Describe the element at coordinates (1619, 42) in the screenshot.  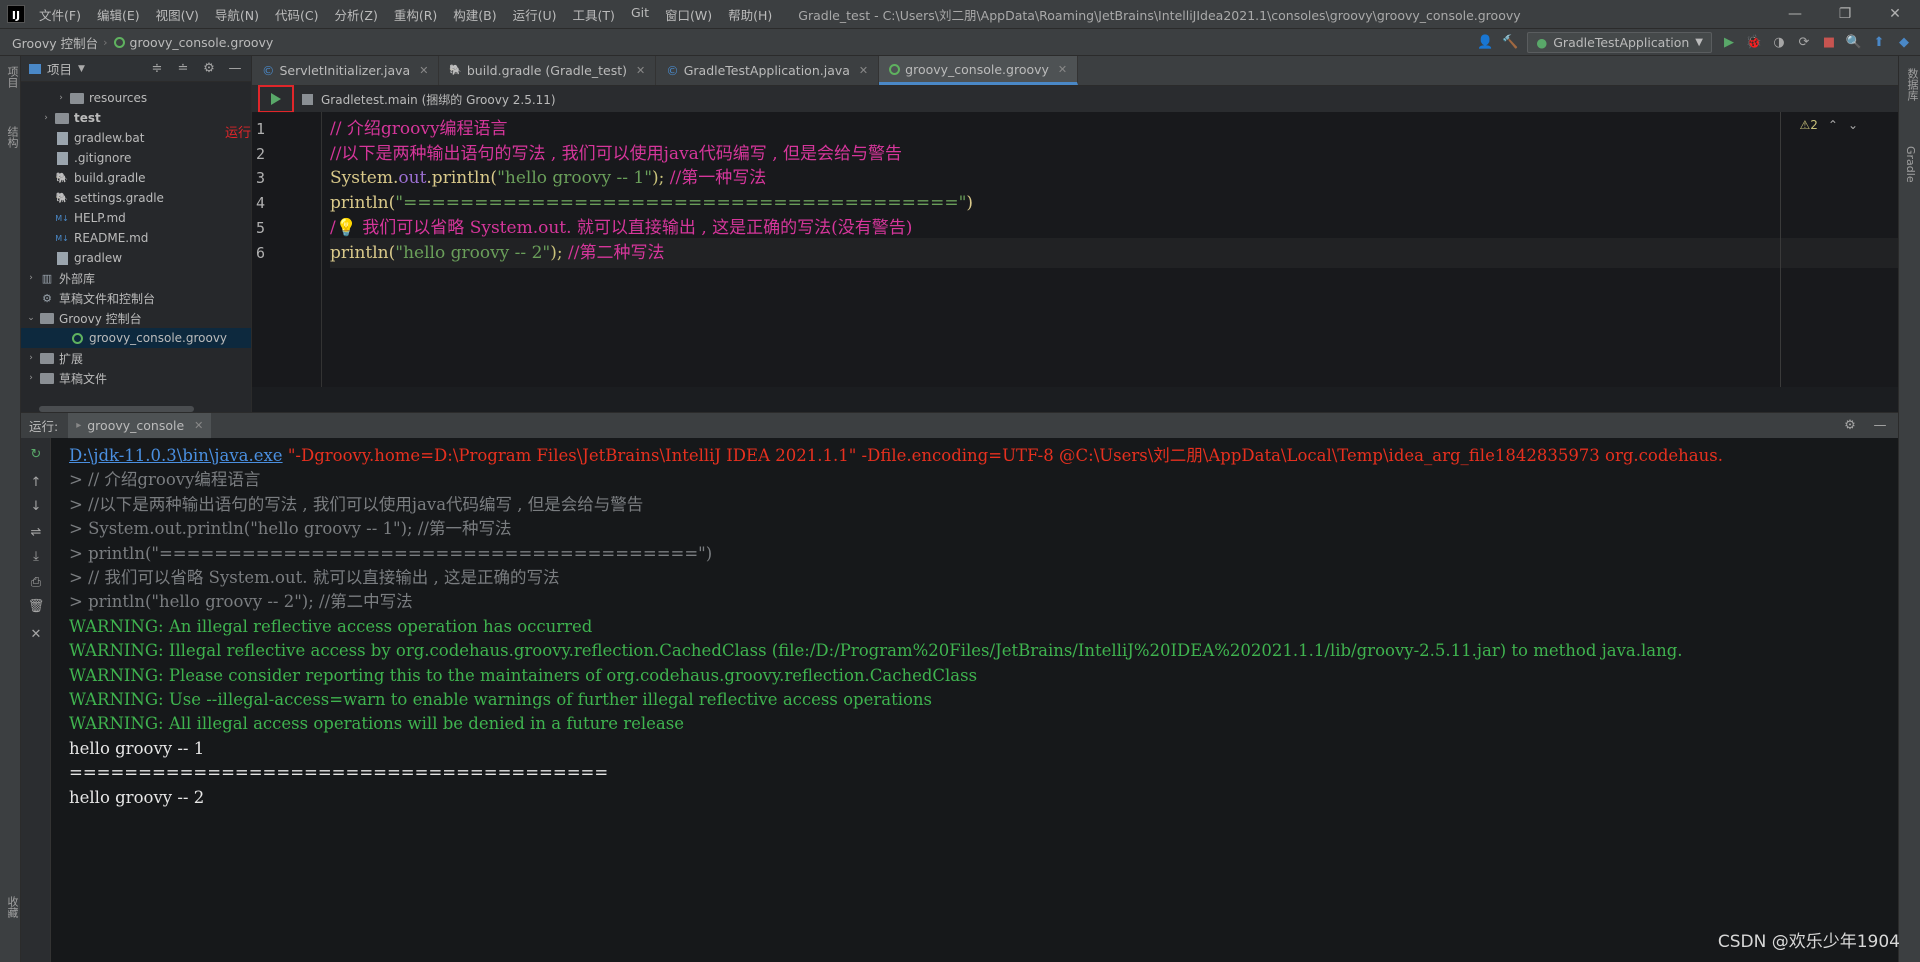
I see `run-configuration-select: ● GradleTestApplication ▼` at that location.